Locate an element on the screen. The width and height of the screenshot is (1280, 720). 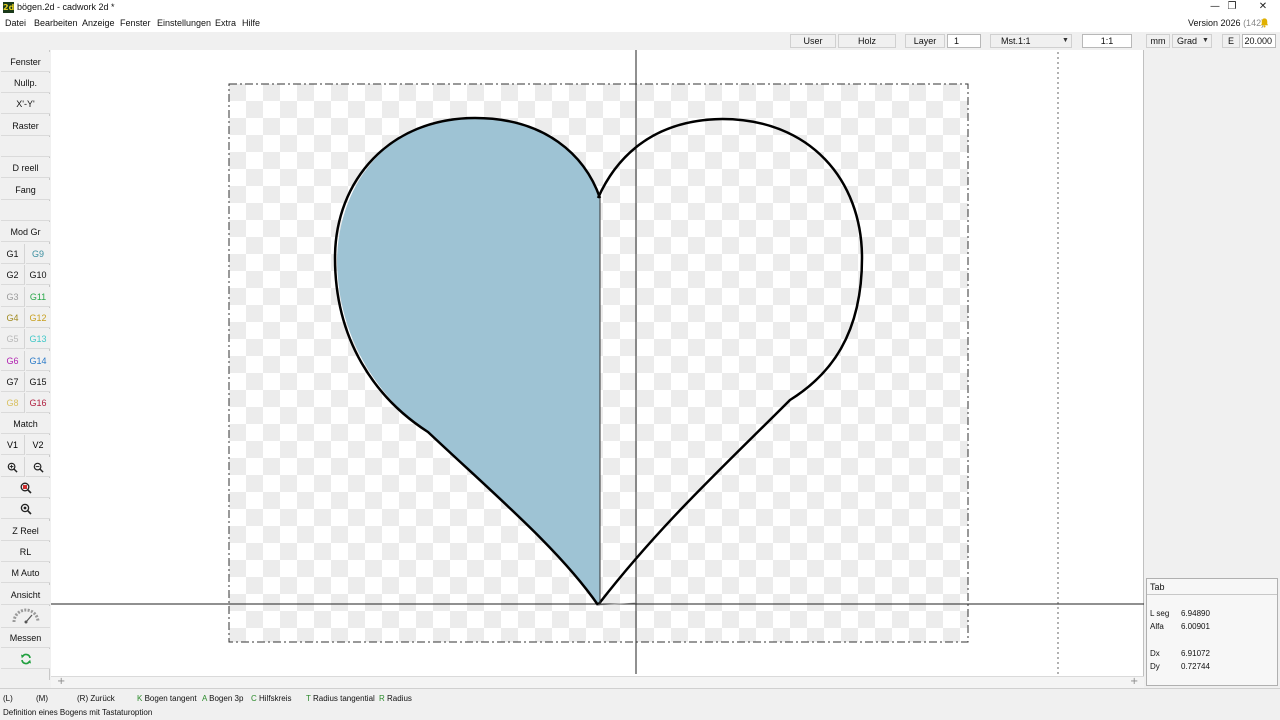
match-button: Match is located at coordinates (25, 424).